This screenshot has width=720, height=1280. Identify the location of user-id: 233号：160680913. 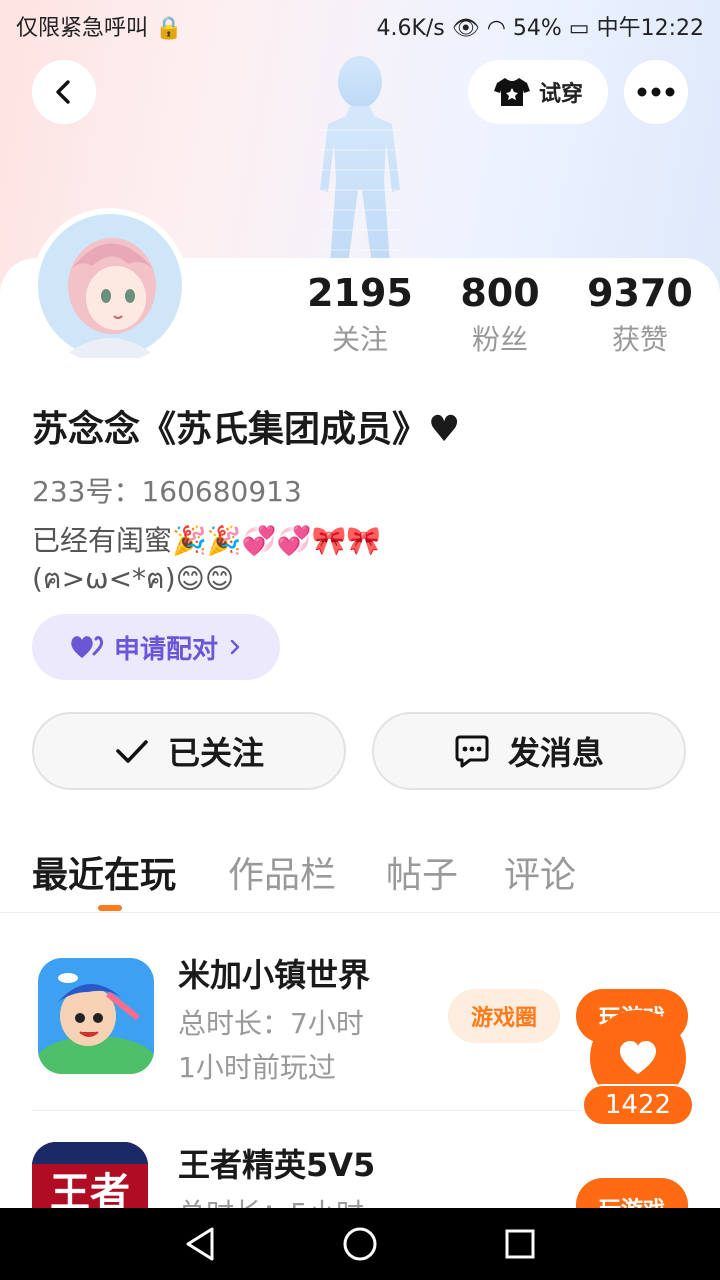
(167, 490).